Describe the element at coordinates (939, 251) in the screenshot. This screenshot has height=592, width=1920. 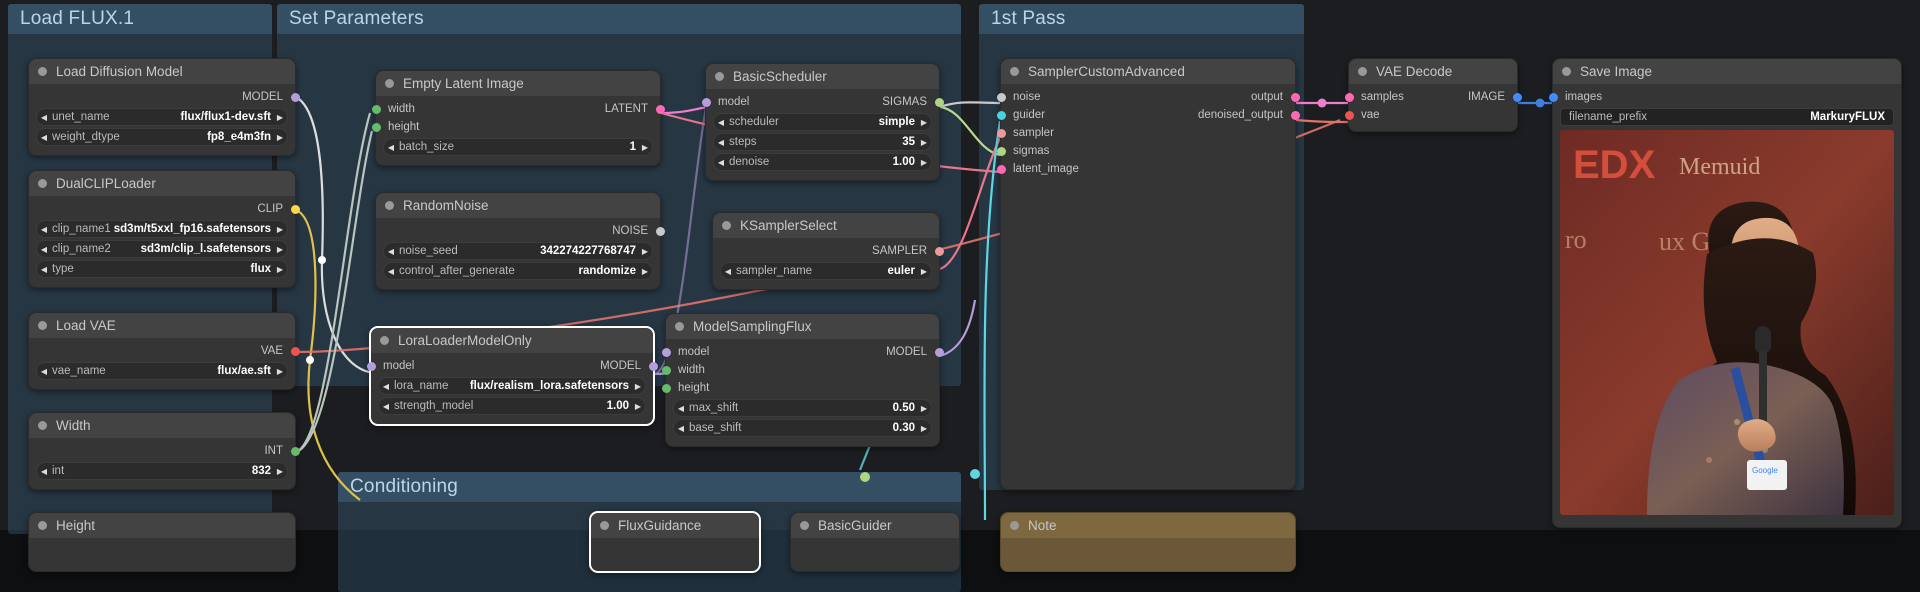
I see `sampler-output-dot` at that location.